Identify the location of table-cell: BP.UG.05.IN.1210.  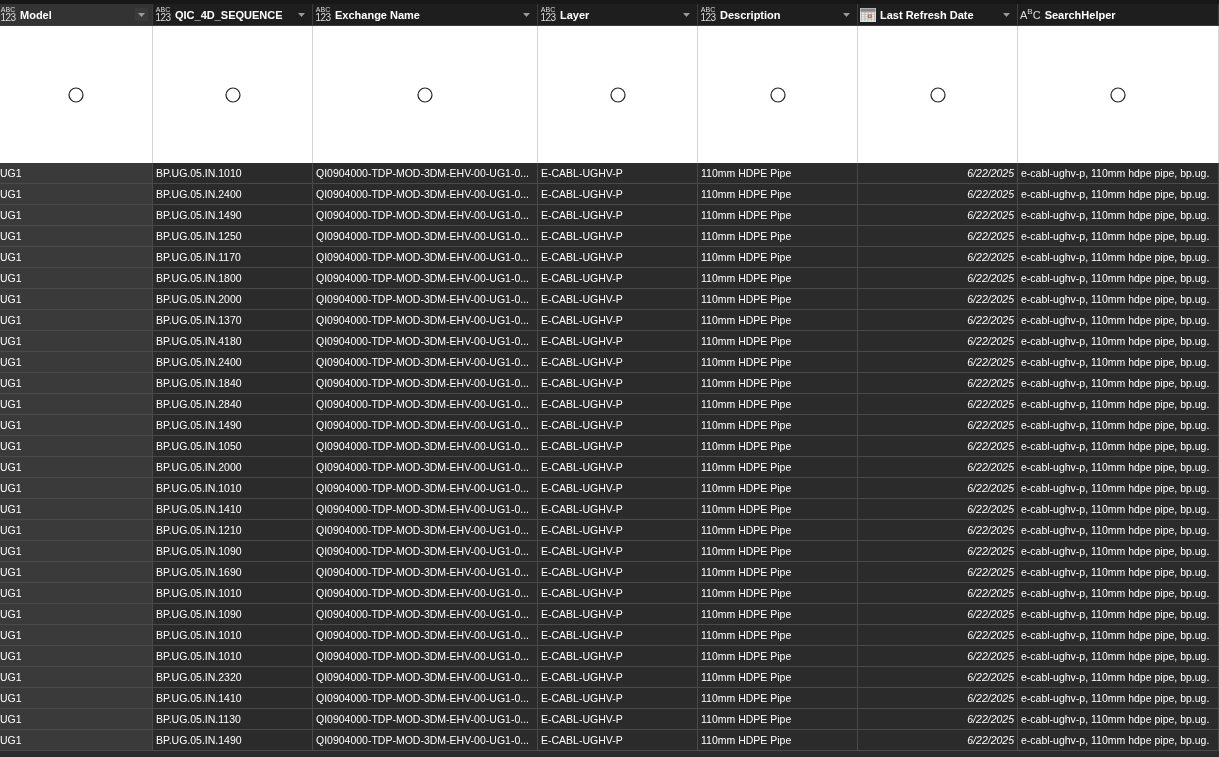
(233, 530).